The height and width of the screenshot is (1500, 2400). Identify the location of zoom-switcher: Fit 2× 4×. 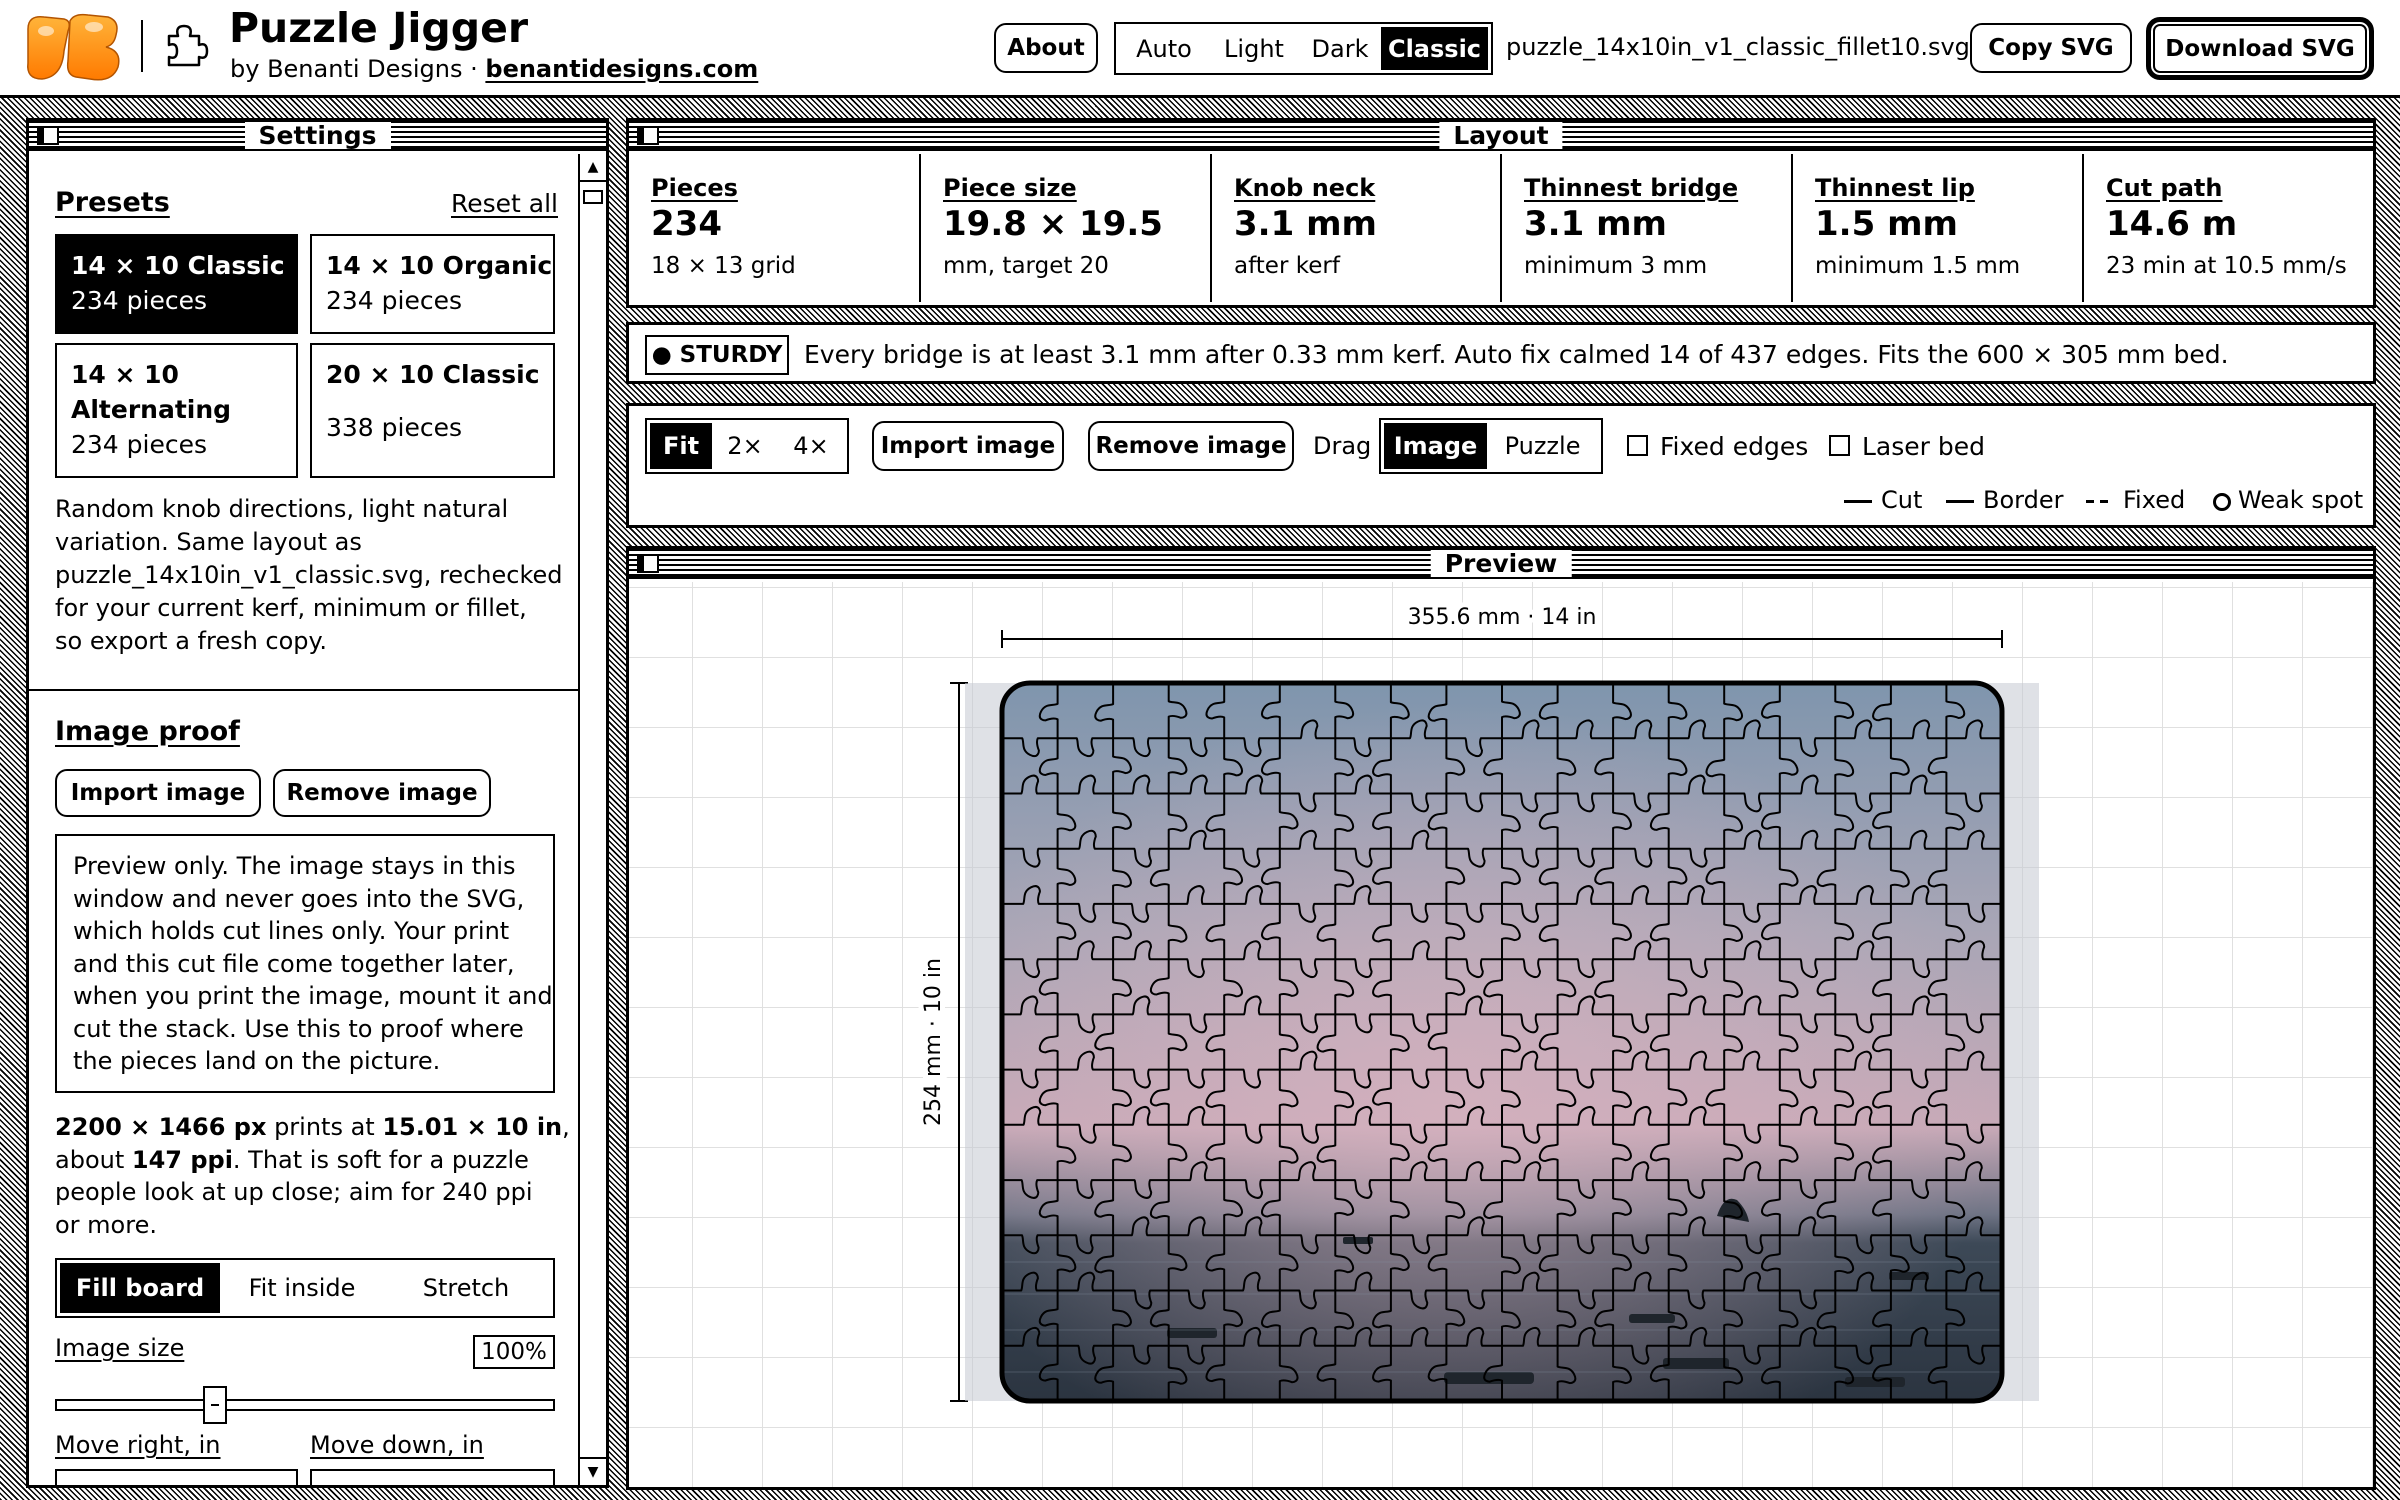
(747, 446).